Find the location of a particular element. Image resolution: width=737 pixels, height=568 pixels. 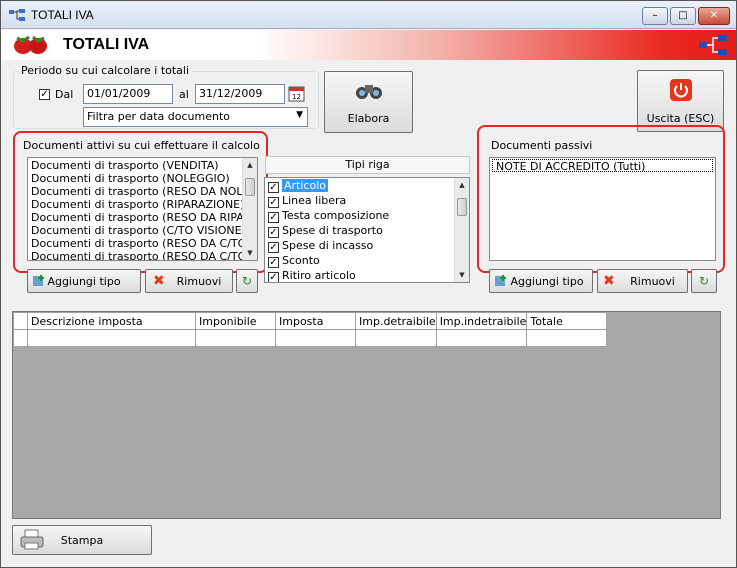

table-row is located at coordinates (310, 338).